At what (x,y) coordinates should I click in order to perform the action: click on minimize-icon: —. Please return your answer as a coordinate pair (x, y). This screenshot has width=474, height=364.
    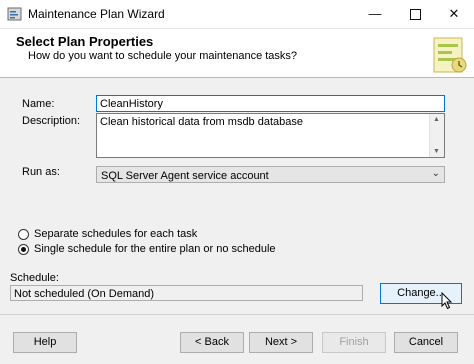
    Looking at the image, I should click on (375, 13).